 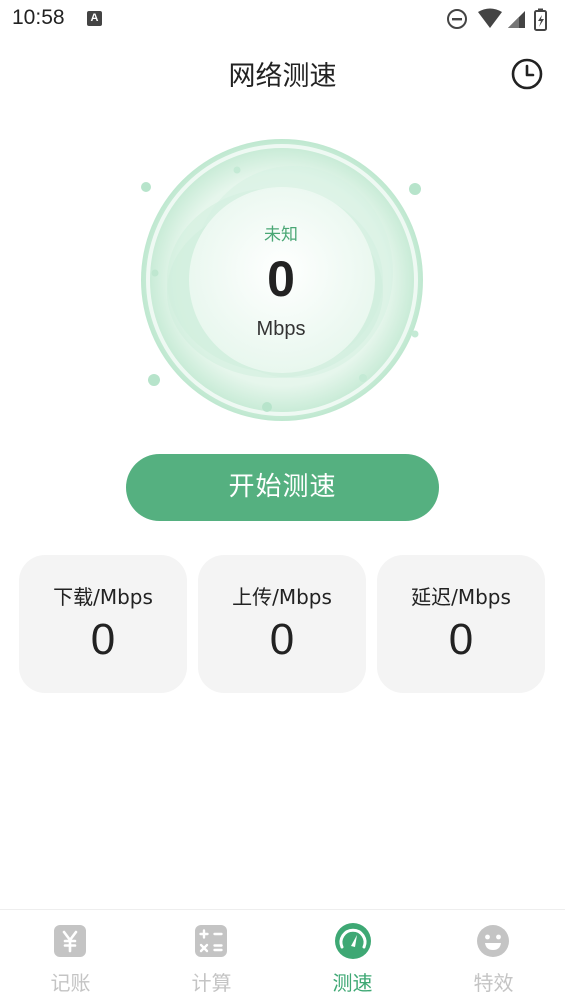 I want to click on latency-card: 延迟/Mbps 0, so click(x=461, y=624).